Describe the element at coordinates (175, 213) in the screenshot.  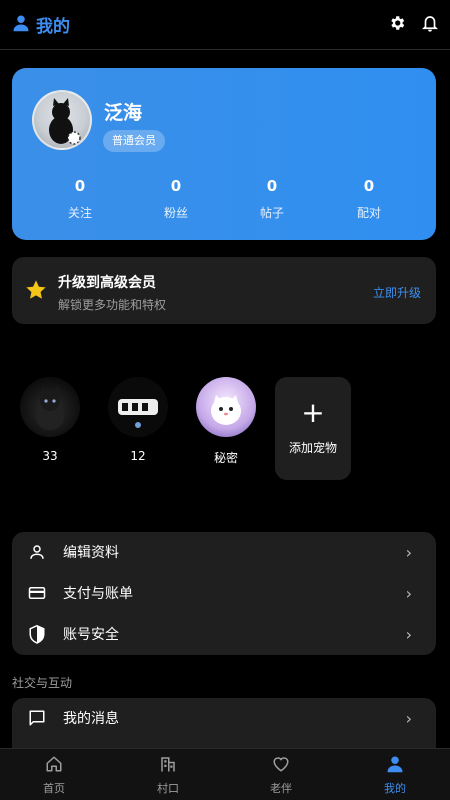
I see `stat-label: 粉丝` at that location.